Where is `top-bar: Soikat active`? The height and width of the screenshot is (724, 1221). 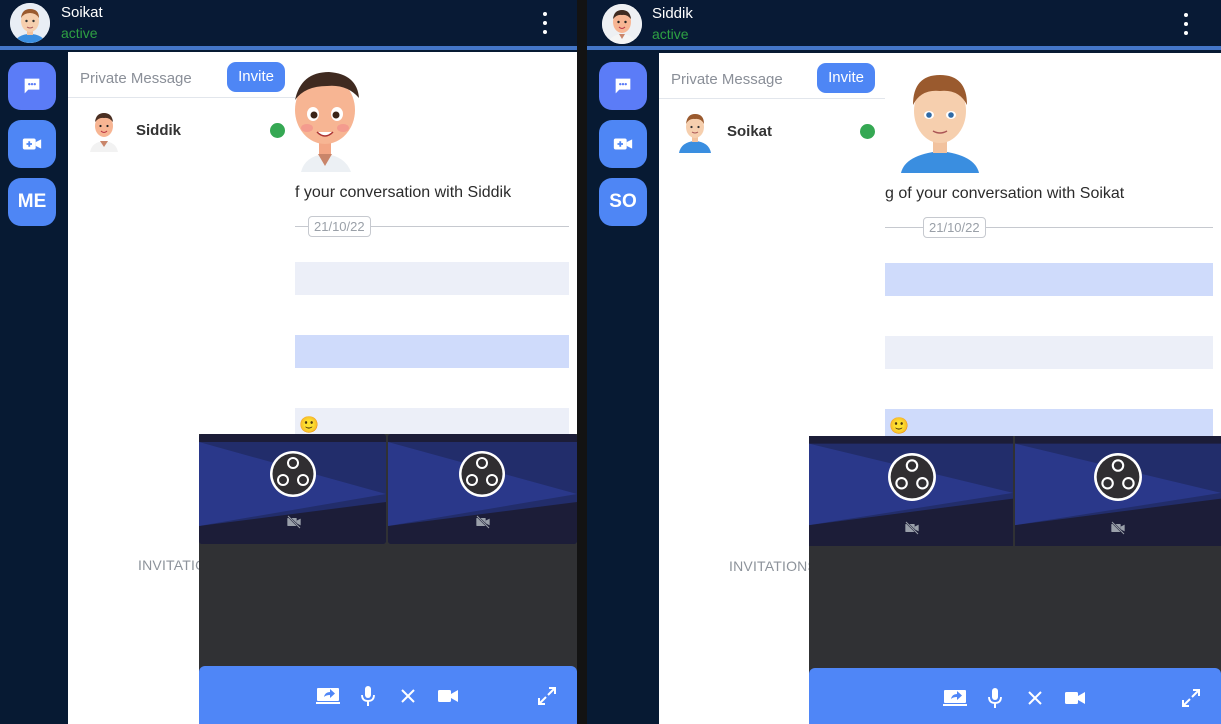 top-bar: Soikat active is located at coordinates (288, 25).